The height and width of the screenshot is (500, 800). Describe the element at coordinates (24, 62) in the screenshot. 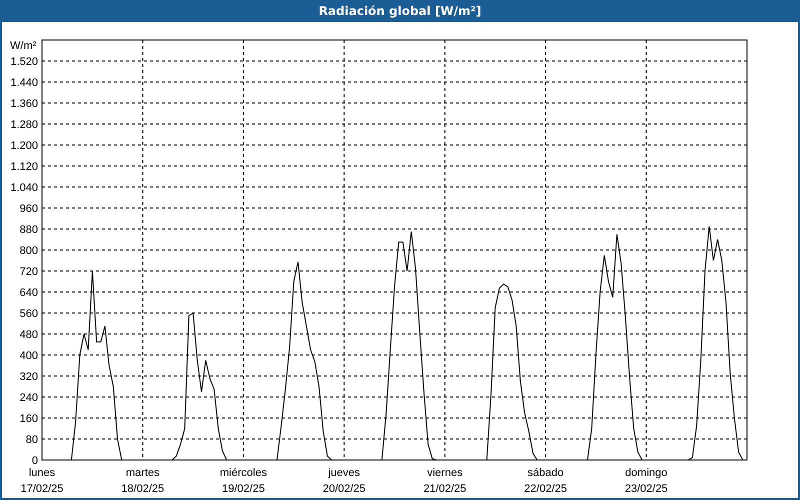

I see `y-tick-label: 1.520` at that location.